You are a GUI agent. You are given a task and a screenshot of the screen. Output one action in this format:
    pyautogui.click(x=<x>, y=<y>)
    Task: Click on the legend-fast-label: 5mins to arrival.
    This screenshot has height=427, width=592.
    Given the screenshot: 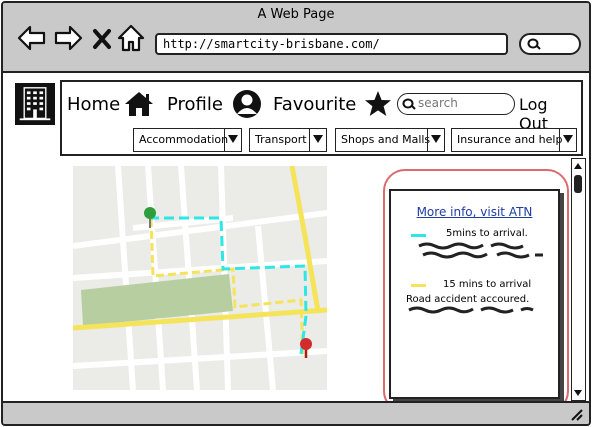 What is the action you would take?
    pyautogui.click(x=487, y=233)
    